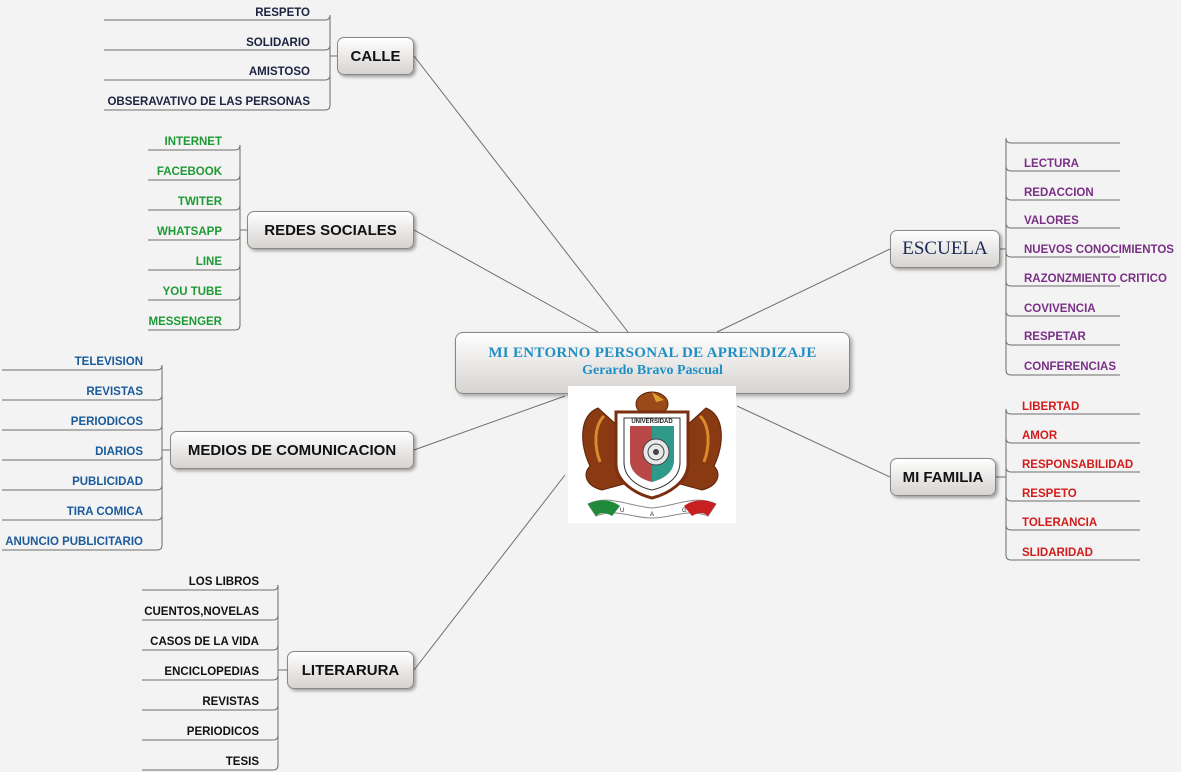 The width and height of the screenshot is (1181, 772). Describe the element at coordinates (104, 512) in the screenshot. I see `leaf-medios-tira-comica: TIRA COMICA` at that location.